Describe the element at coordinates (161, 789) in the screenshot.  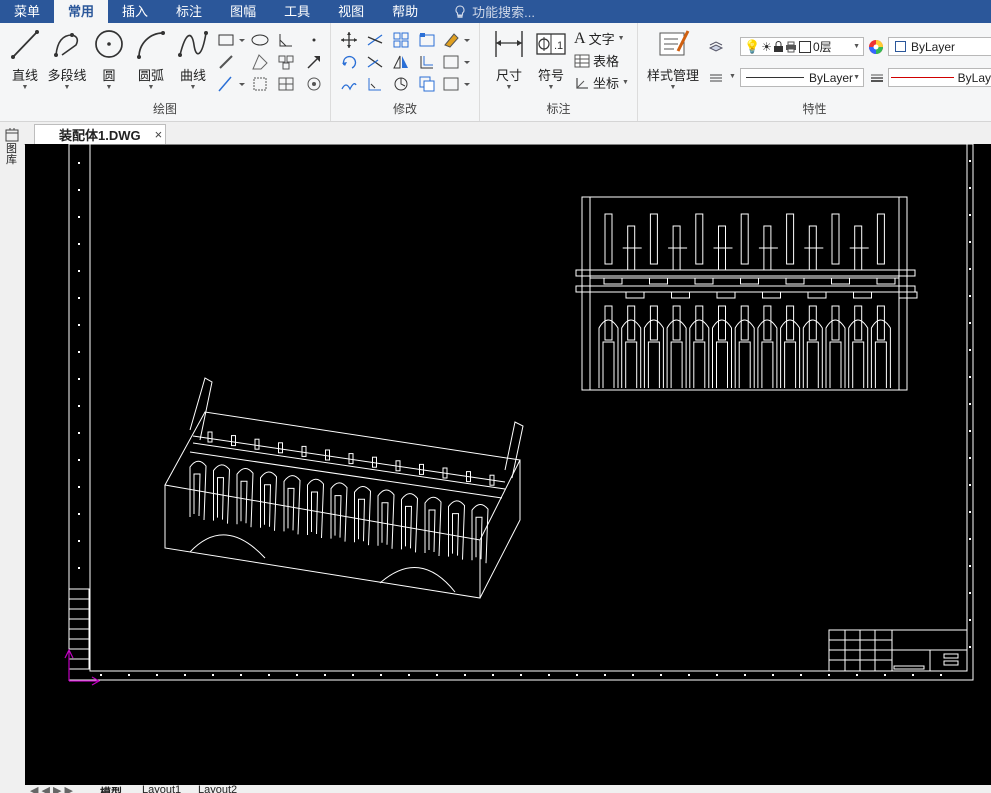
I see `layout-tab-layout1: Layout1` at that location.